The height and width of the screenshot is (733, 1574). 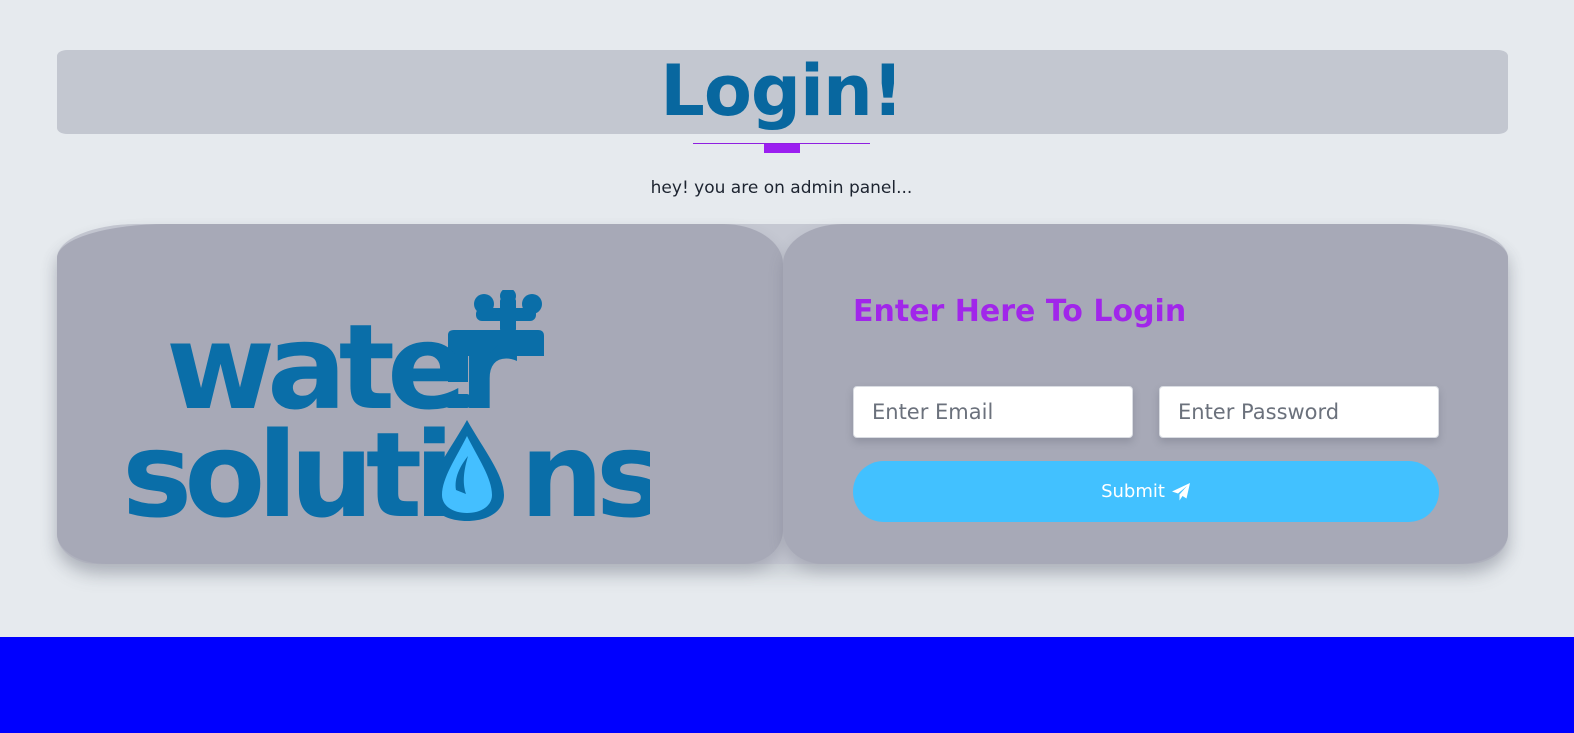 I want to click on paper-plane-icon, so click(x=1180, y=491).